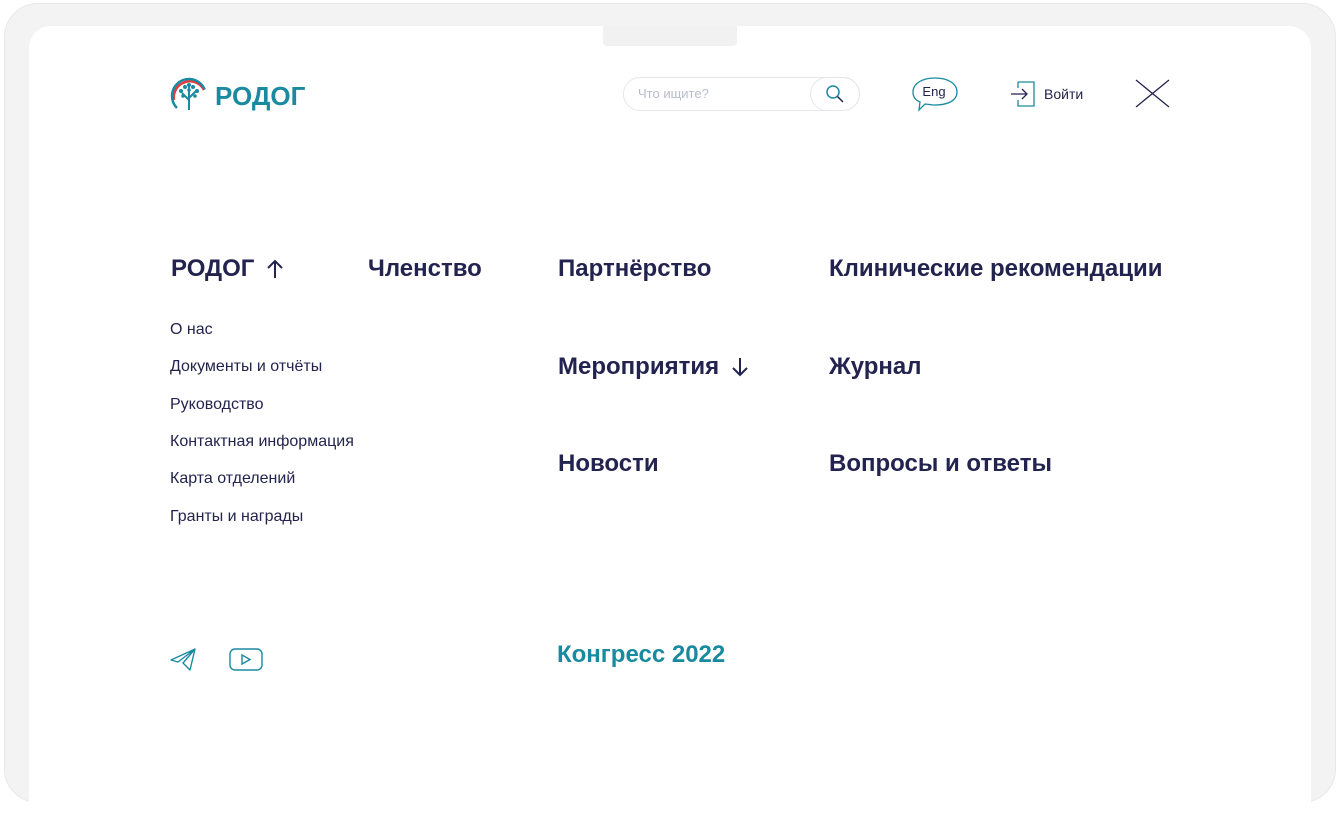  What do you see at coordinates (723, 93) in the screenshot?
I see `search-input` at bounding box center [723, 93].